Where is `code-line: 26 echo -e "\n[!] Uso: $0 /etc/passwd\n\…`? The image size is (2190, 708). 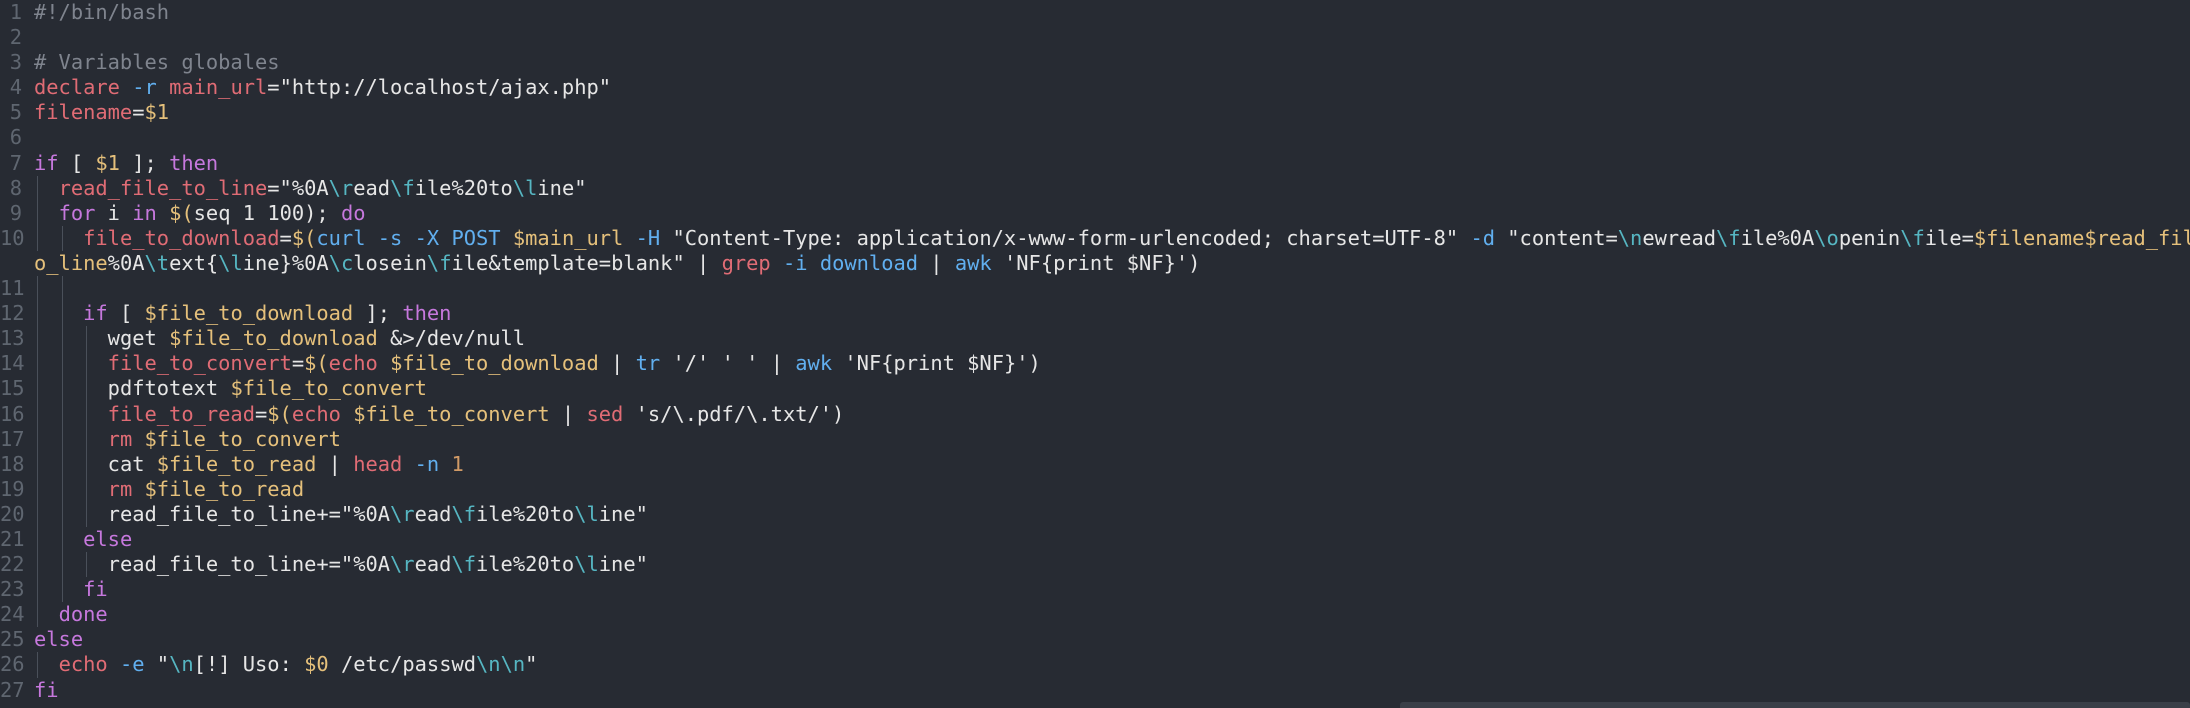
code-line: 26 echo -e "\n[!] Uso: $0 /etc/passwd\n\… is located at coordinates (1095, 665).